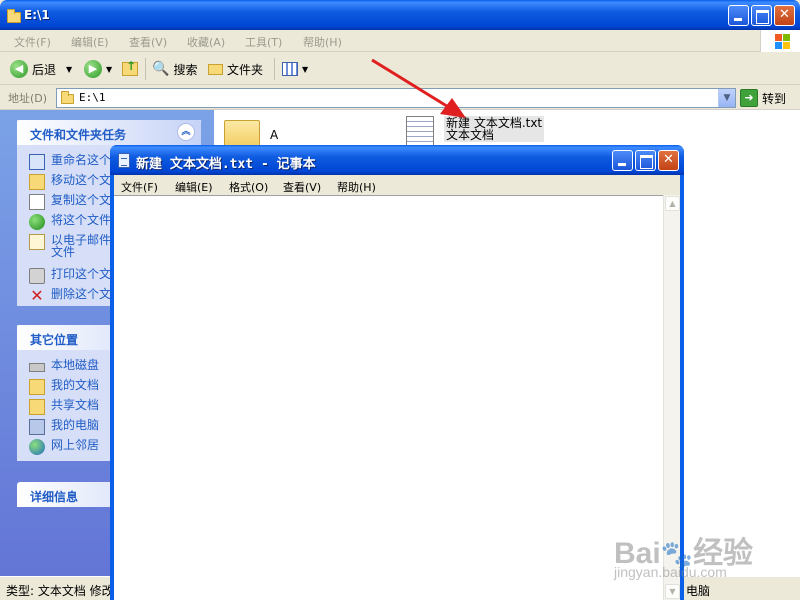 This screenshot has width=800, height=600. Describe the element at coordinates (400, 41) in the screenshot. I see `explorer-menubar: 文件(F) 编辑(E) 查看(V) 收藏(A) 工具(T) 帮助(H)` at that location.